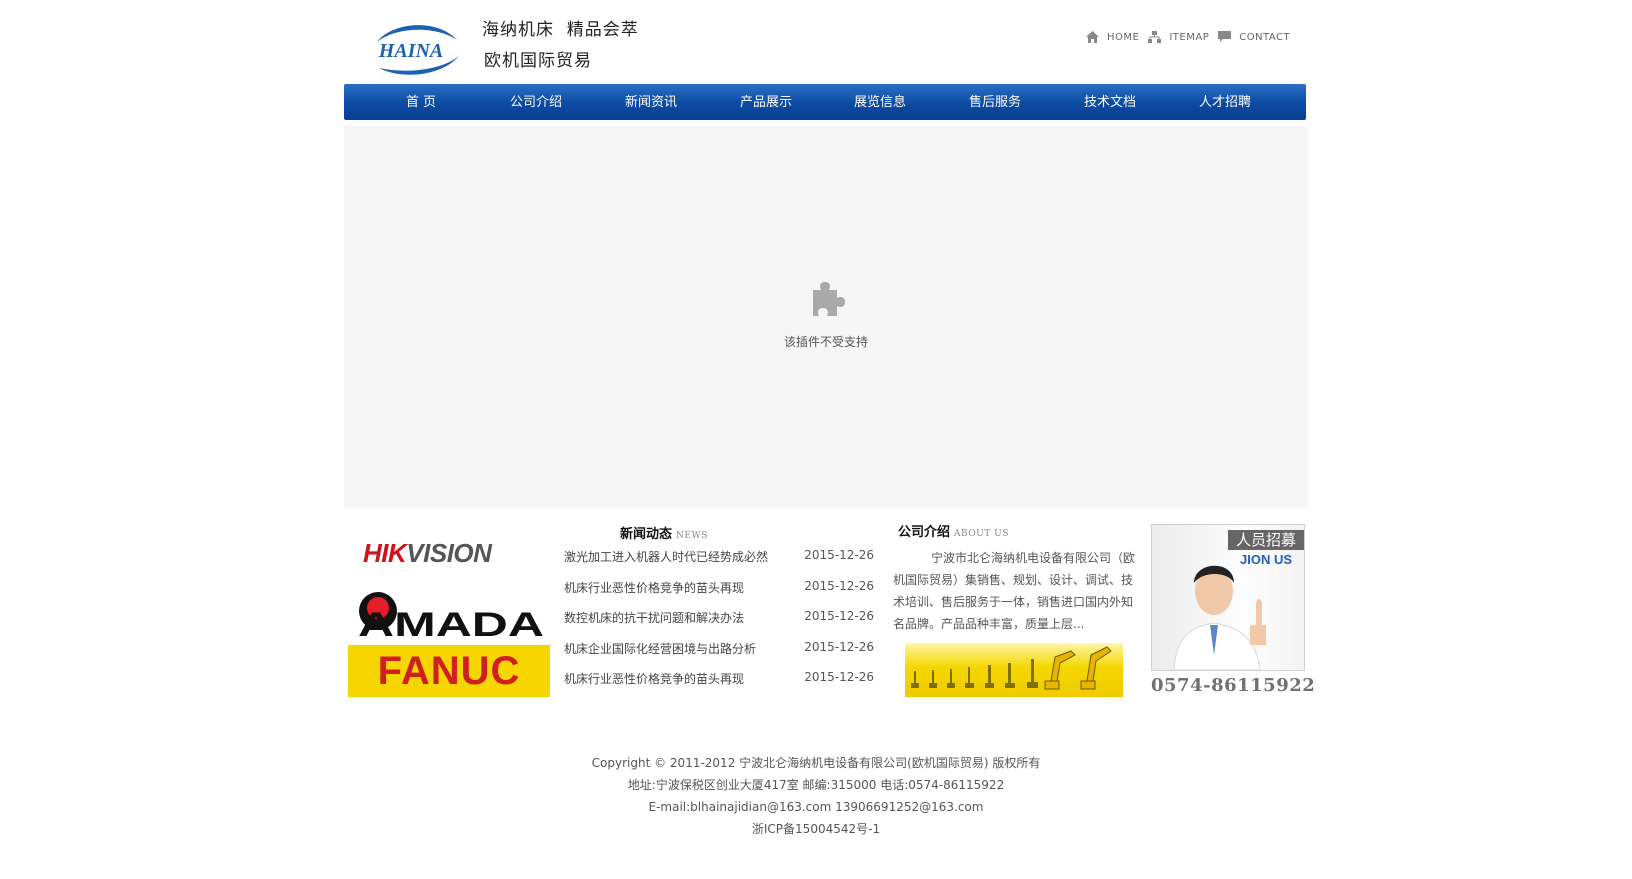 The height and width of the screenshot is (879, 1632). What do you see at coordinates (1110, 102) in the screenshot?
I see `nav-item-docs: 技术文档` at bounding box center [1110, 102].